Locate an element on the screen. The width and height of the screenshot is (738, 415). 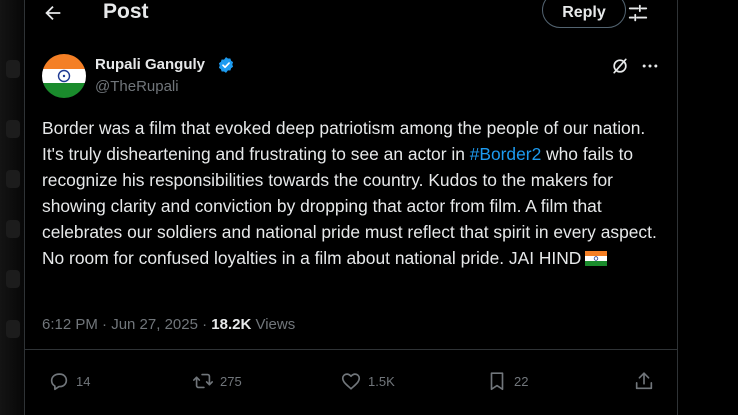
column-divider-right is located at coordinates (677, 207).